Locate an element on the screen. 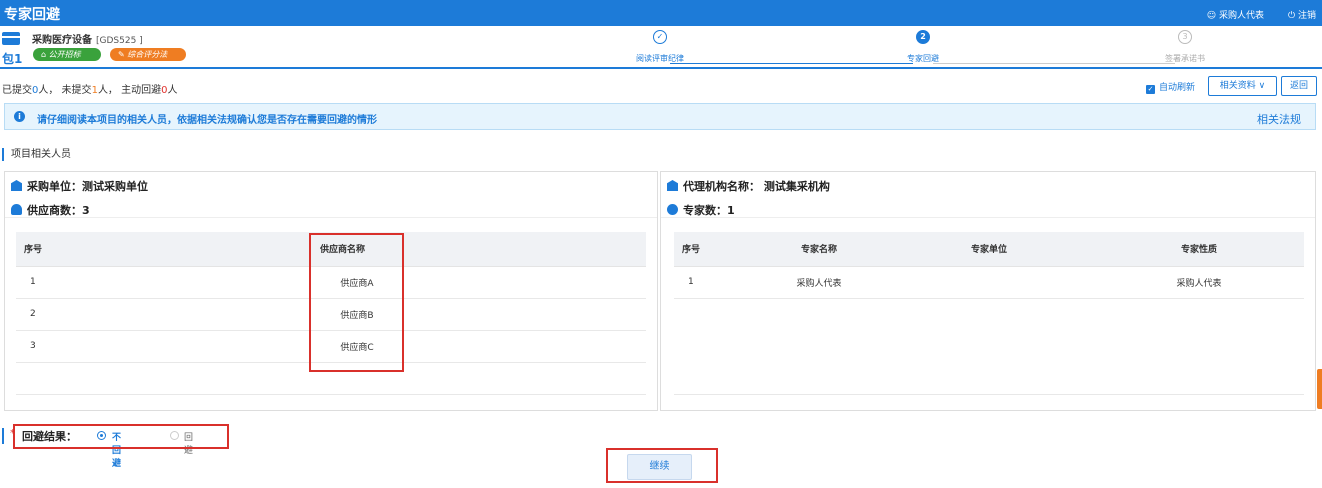 The width and height of the screenshot is (1322, 488). logout-label: 注销 is located at coordinates (1306, 16).